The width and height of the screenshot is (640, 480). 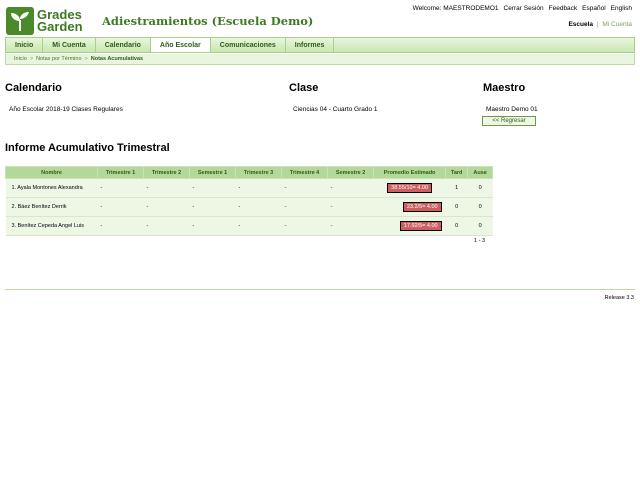 What do you see at coordinates (25, 45) in the screenshot?
I see `tab-inicio: Inicio` at bounding box center [25, 45].